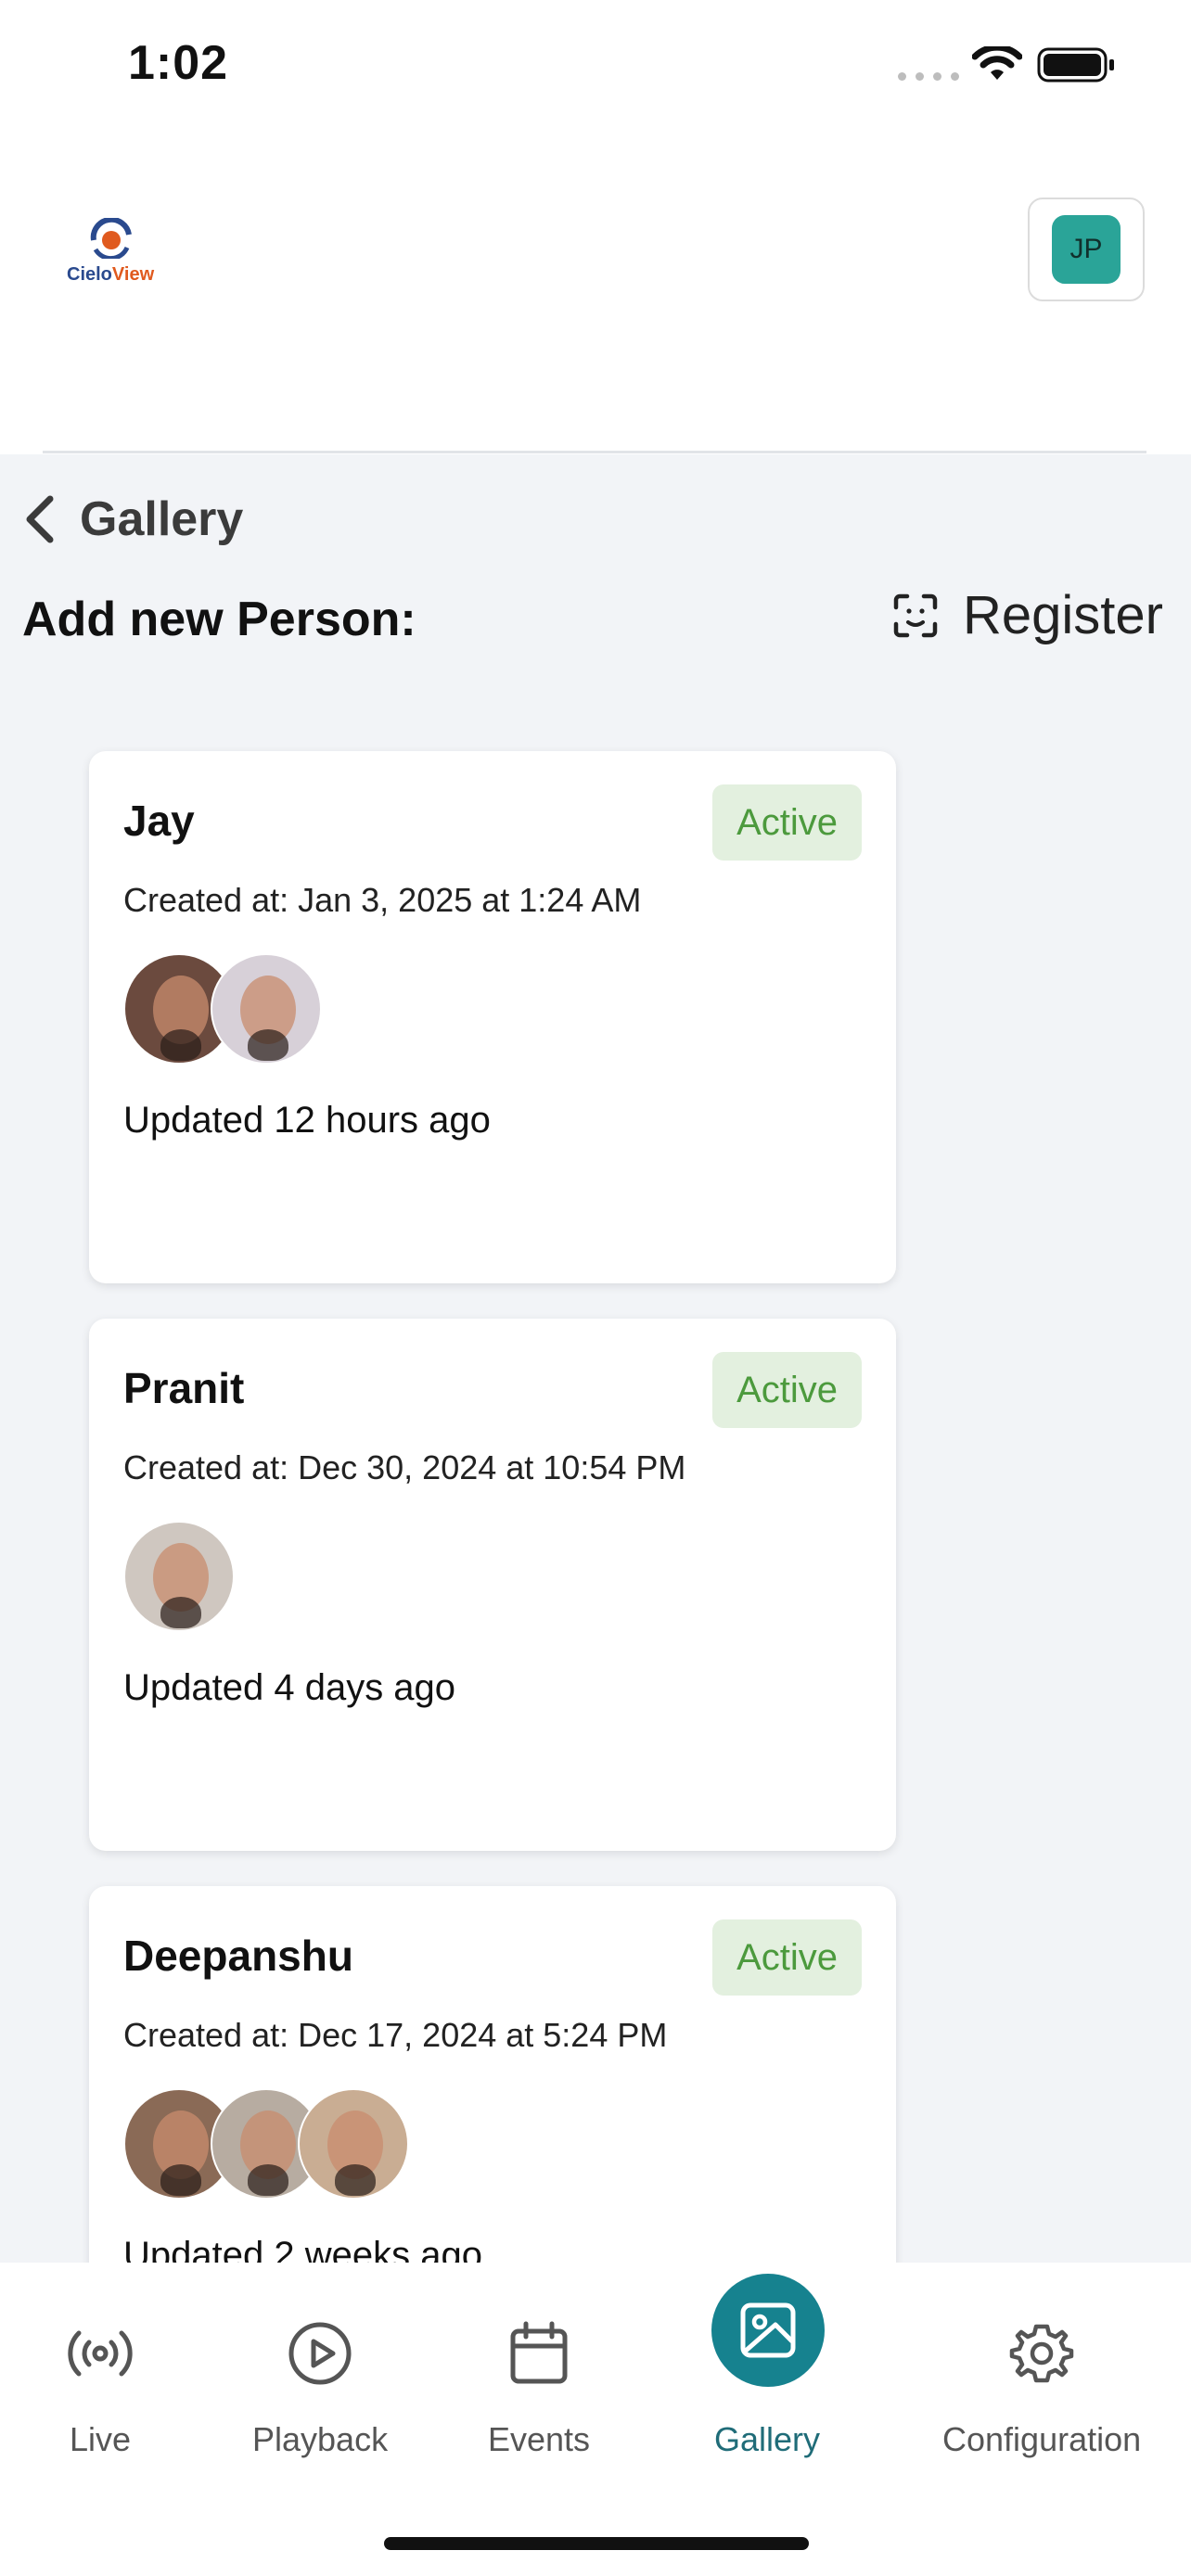 This screenshot has height=2576, width=1191. I want to click on created-date: Created at: Dec 30, 2024 at 10:54 PM, so click(404, 1467).